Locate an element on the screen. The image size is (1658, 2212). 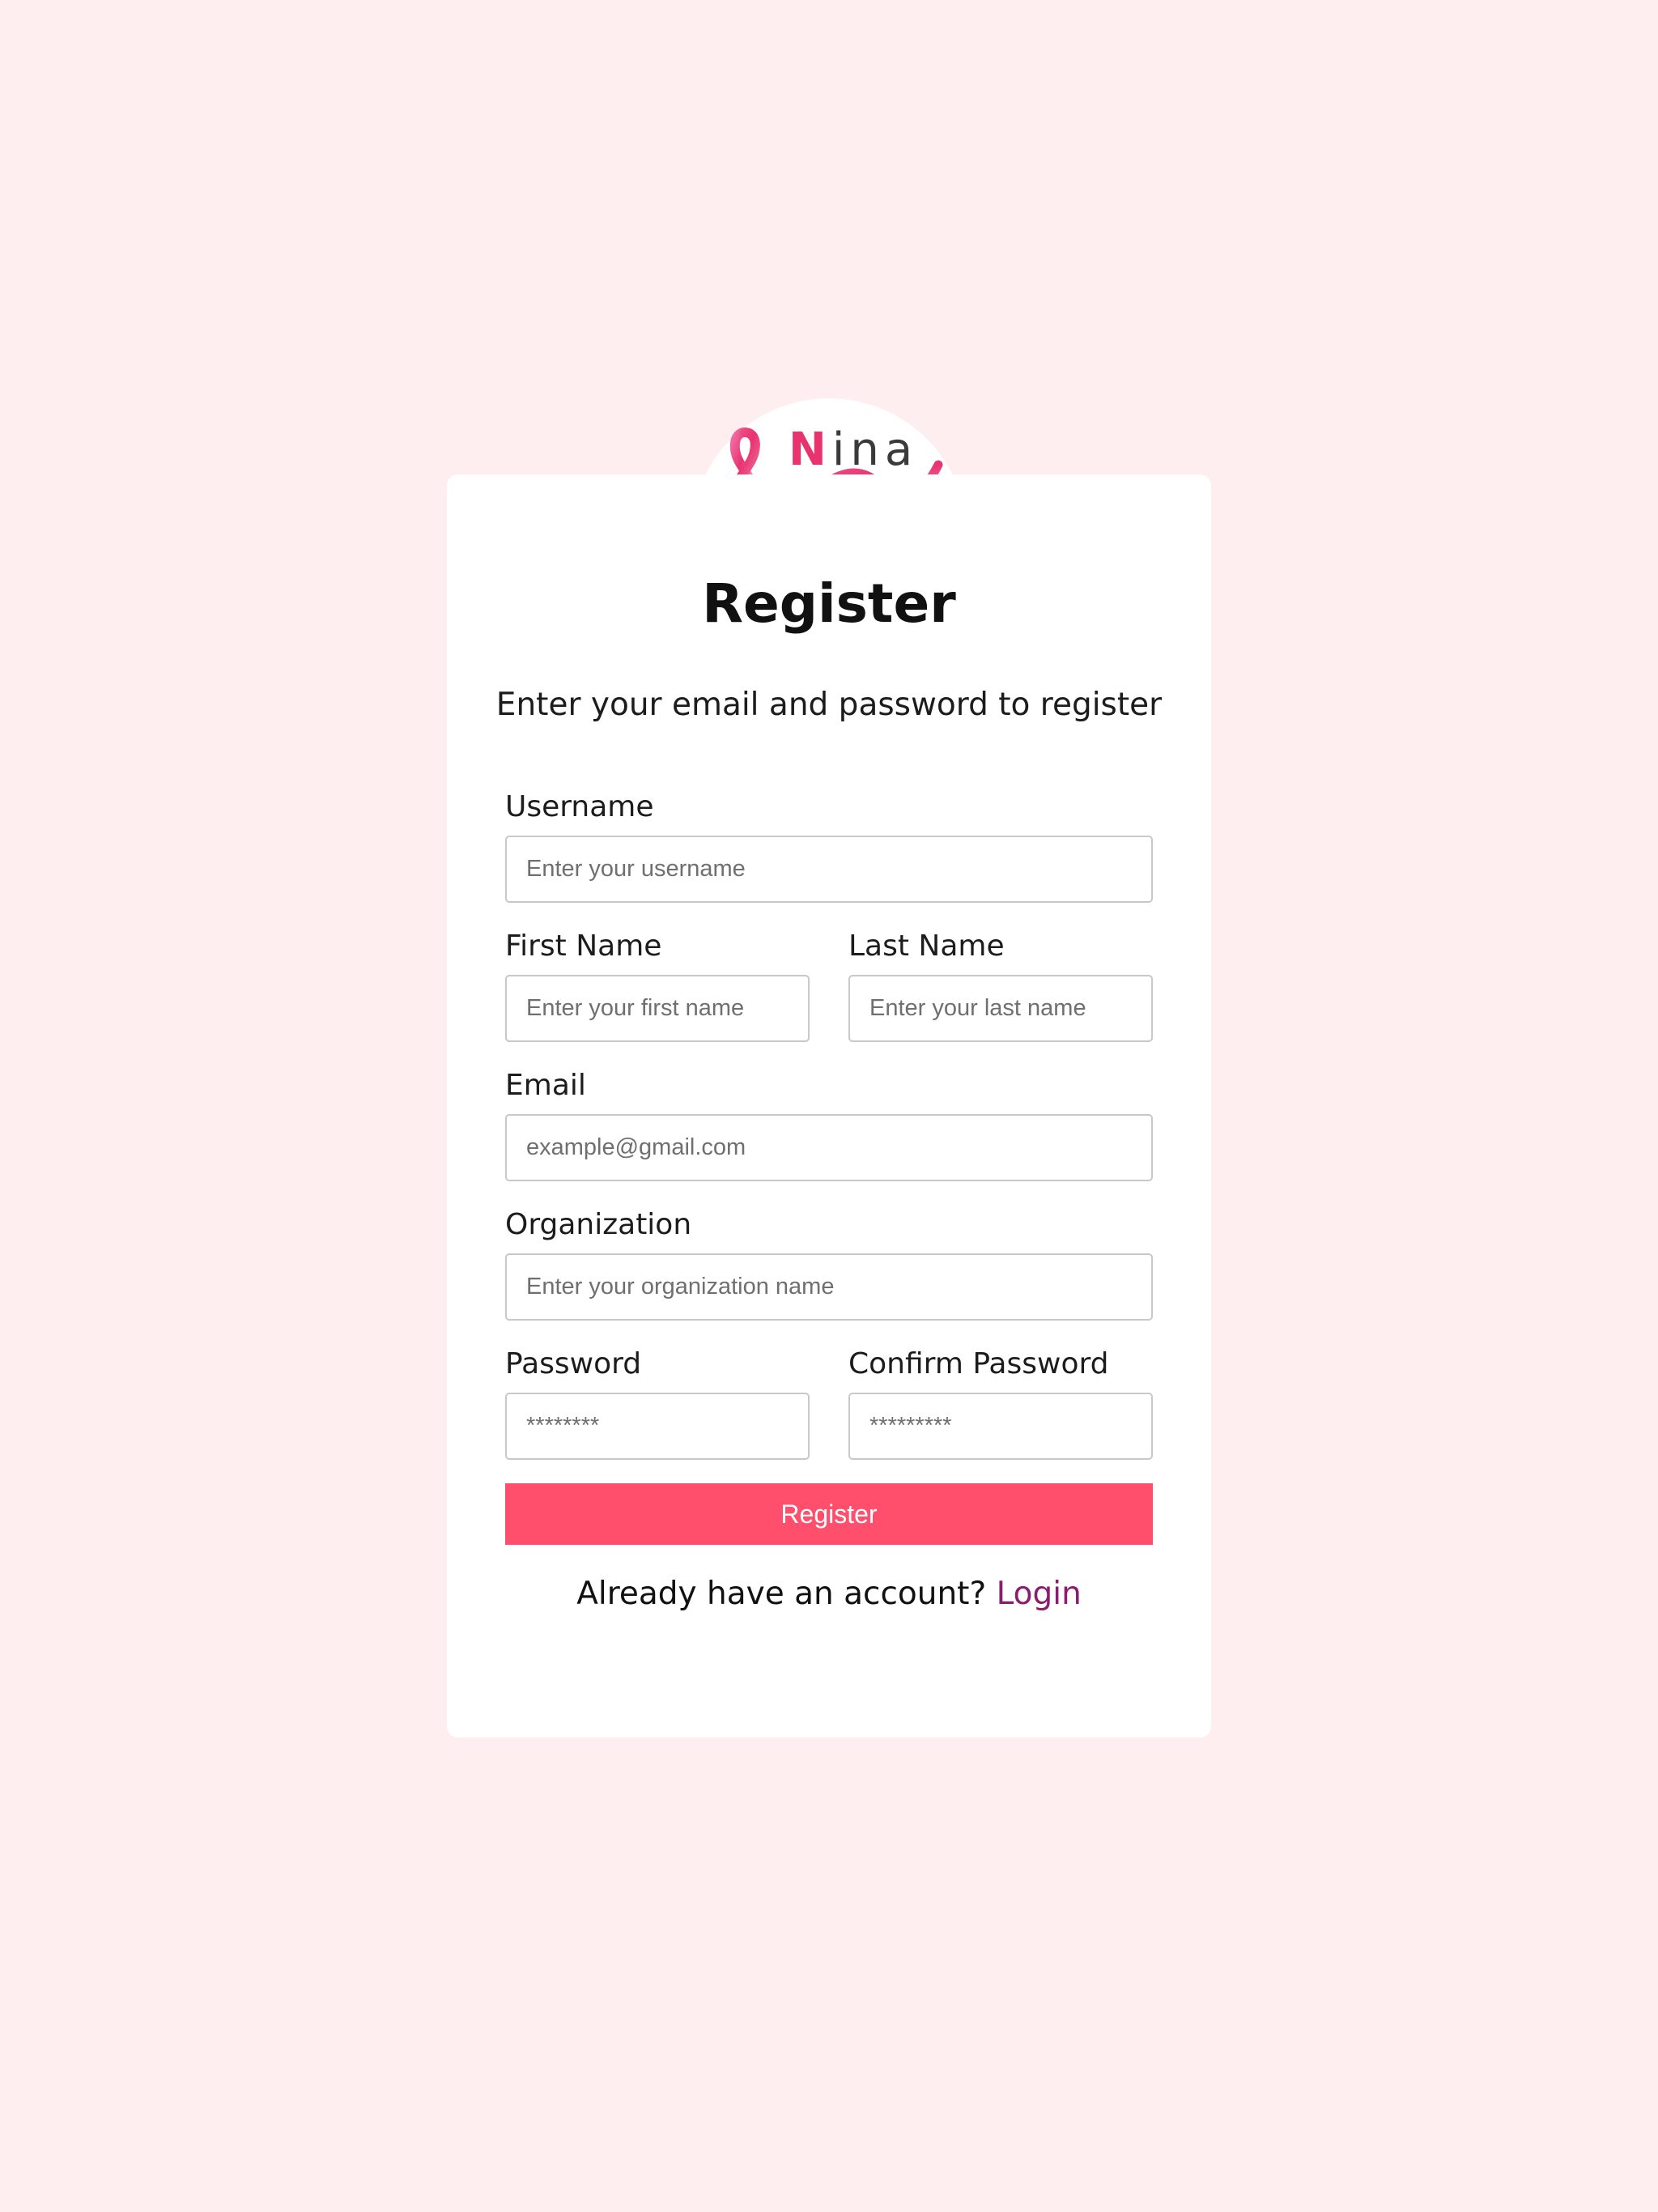
username-label: Username is located at coordinates (579, 807).